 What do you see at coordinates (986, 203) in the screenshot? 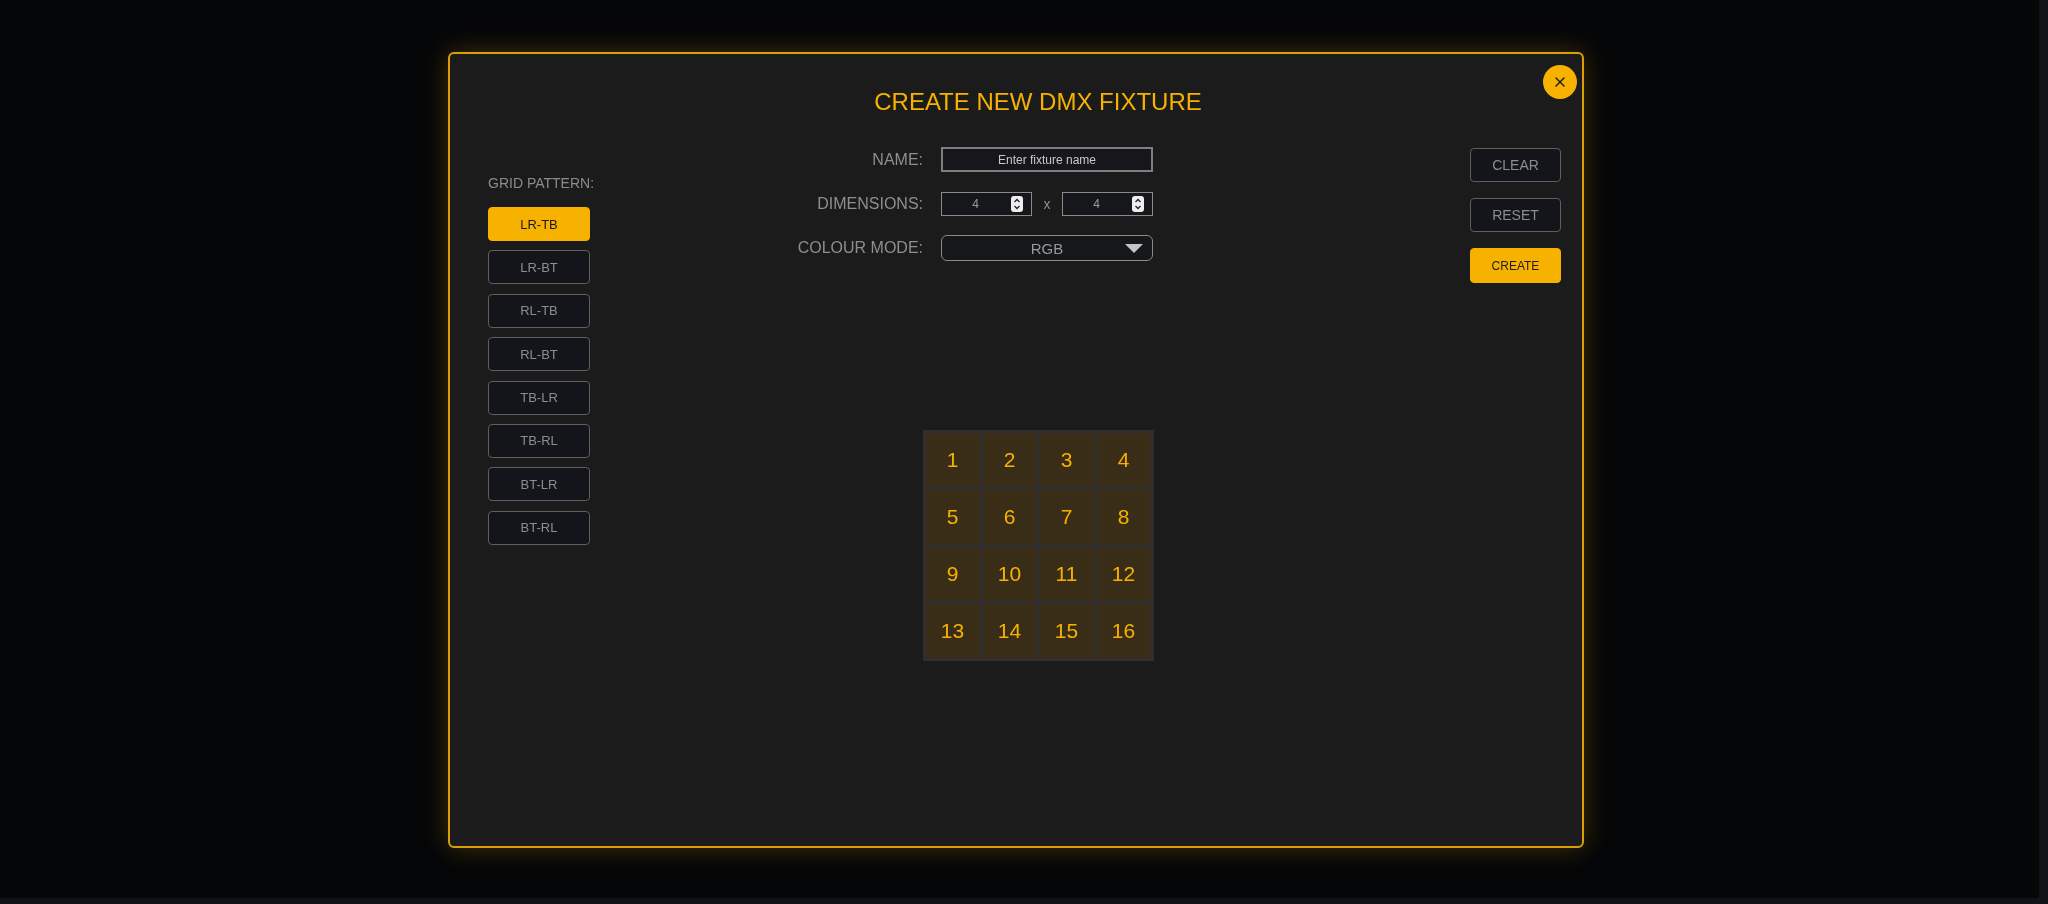
I see `width-input: 4` at bounding box center [986, 203].